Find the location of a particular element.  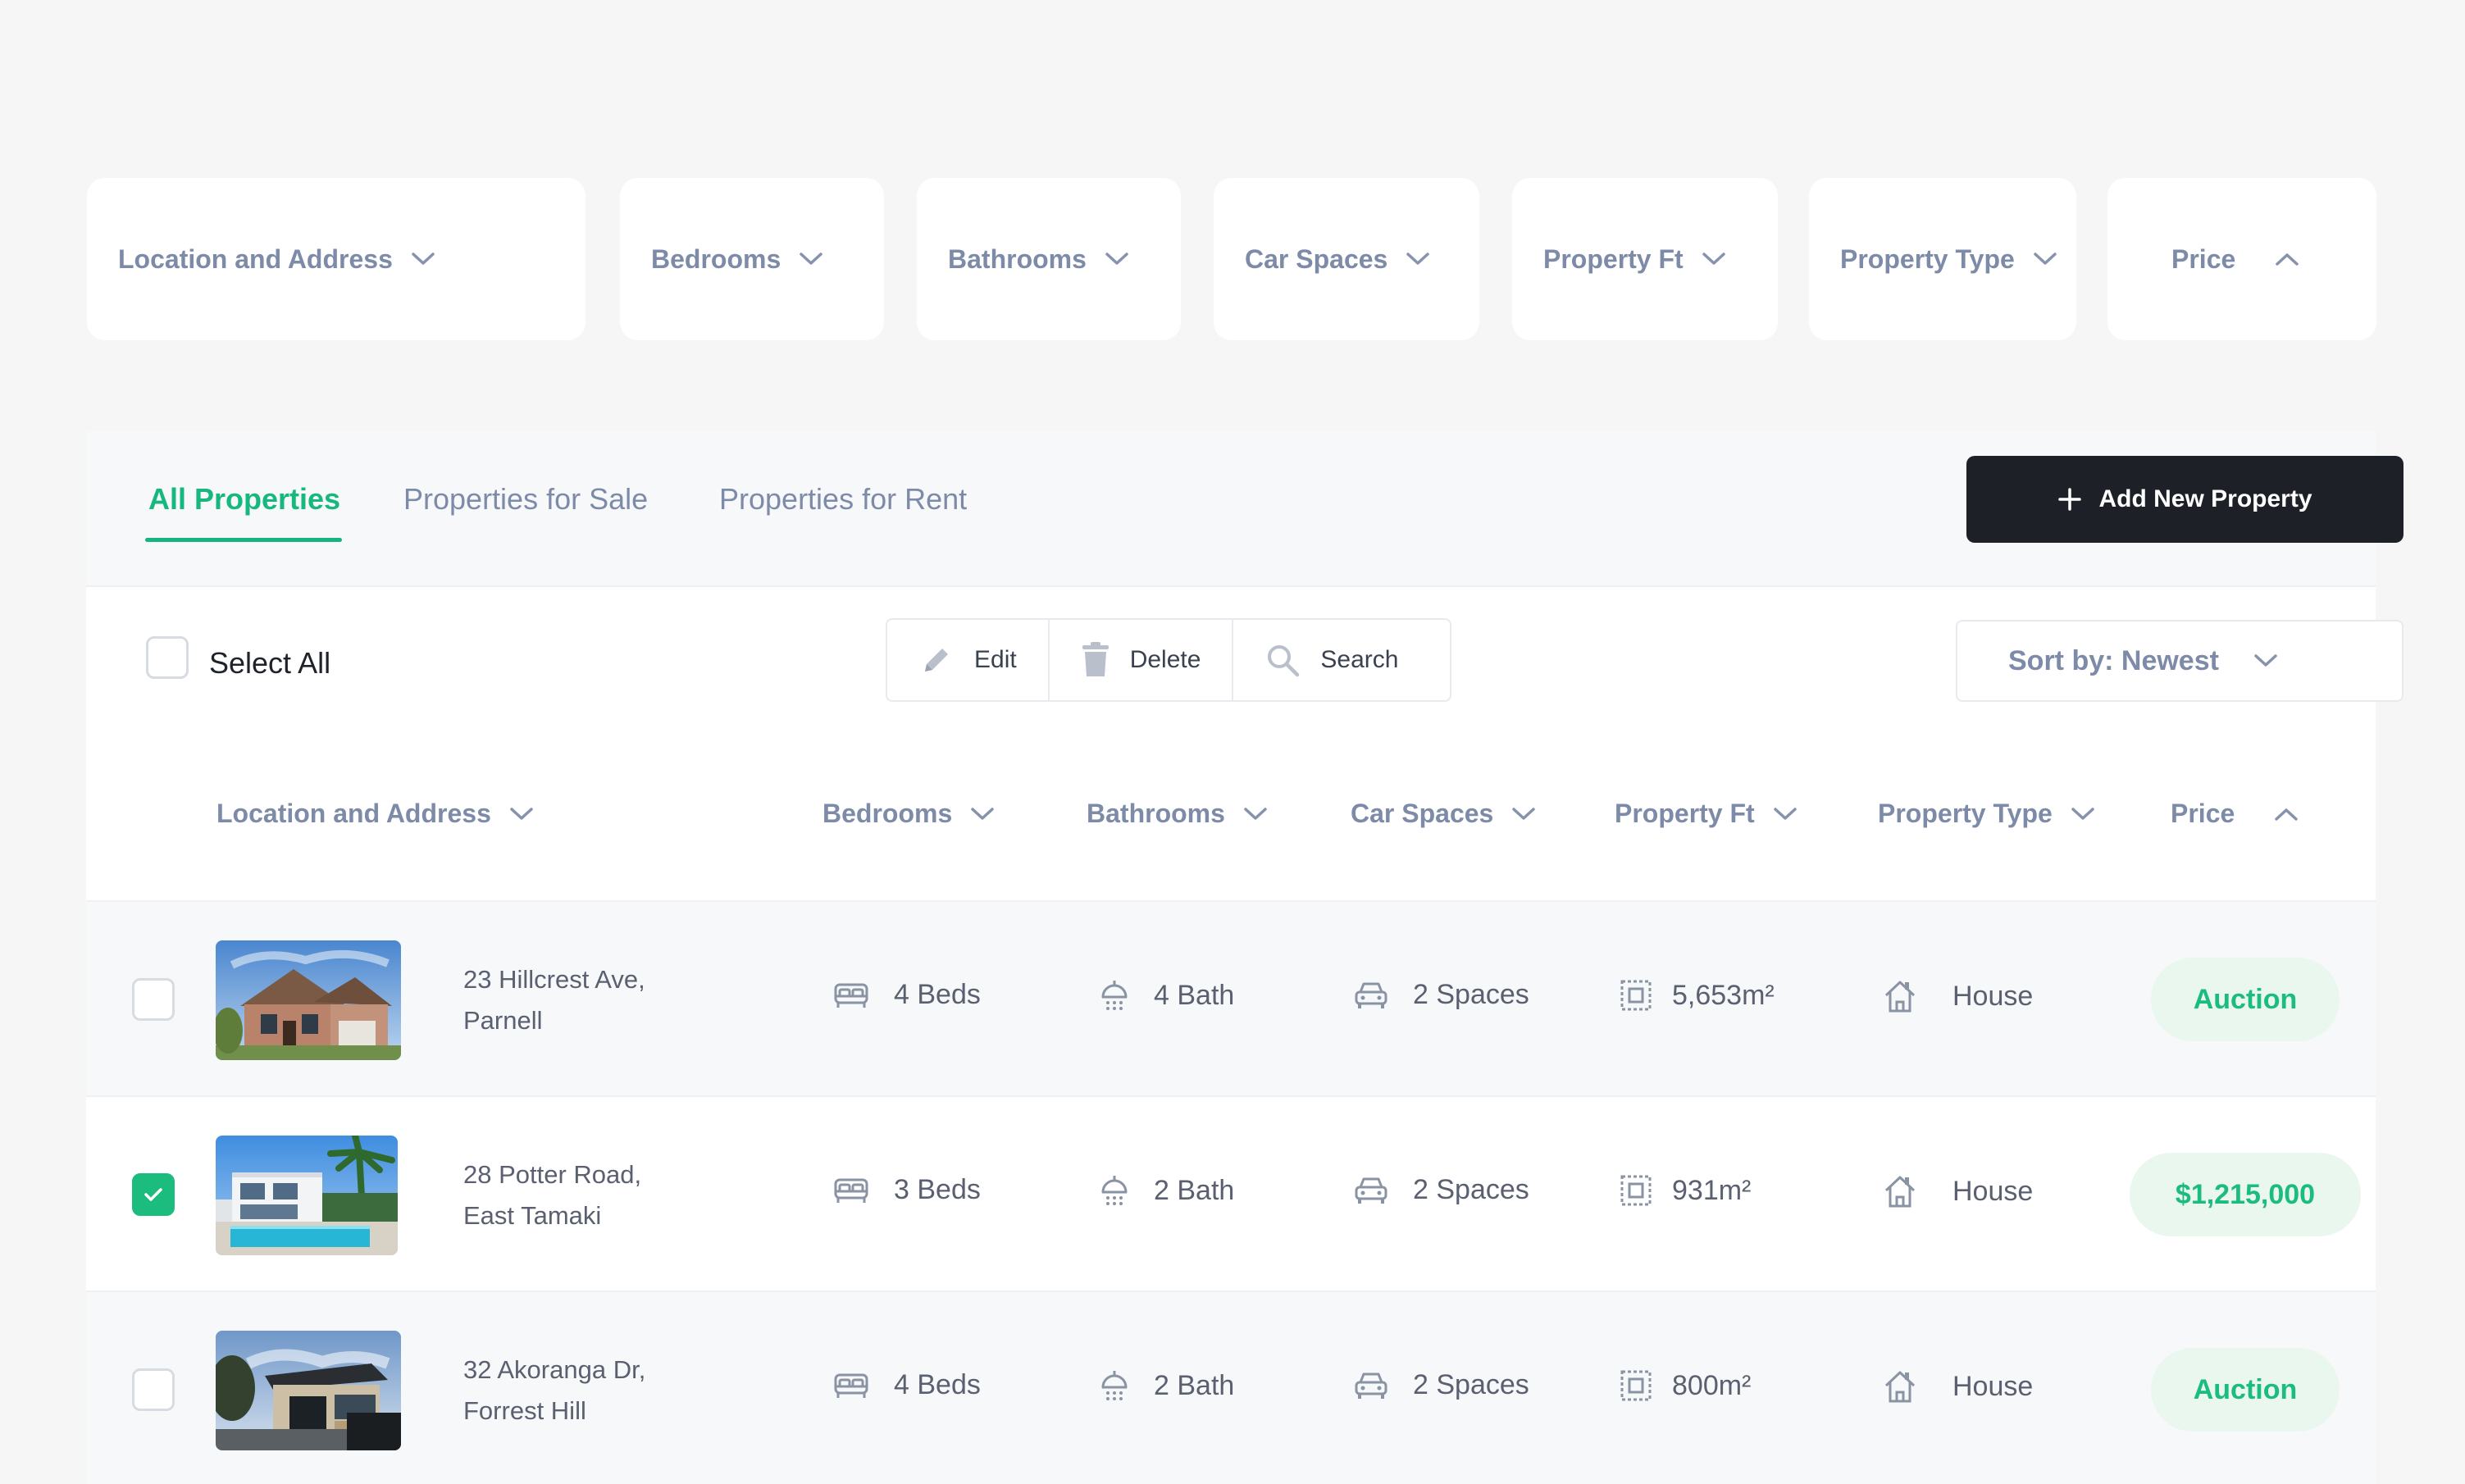

delete-button: Delete is located at coordinates (1142, 660).